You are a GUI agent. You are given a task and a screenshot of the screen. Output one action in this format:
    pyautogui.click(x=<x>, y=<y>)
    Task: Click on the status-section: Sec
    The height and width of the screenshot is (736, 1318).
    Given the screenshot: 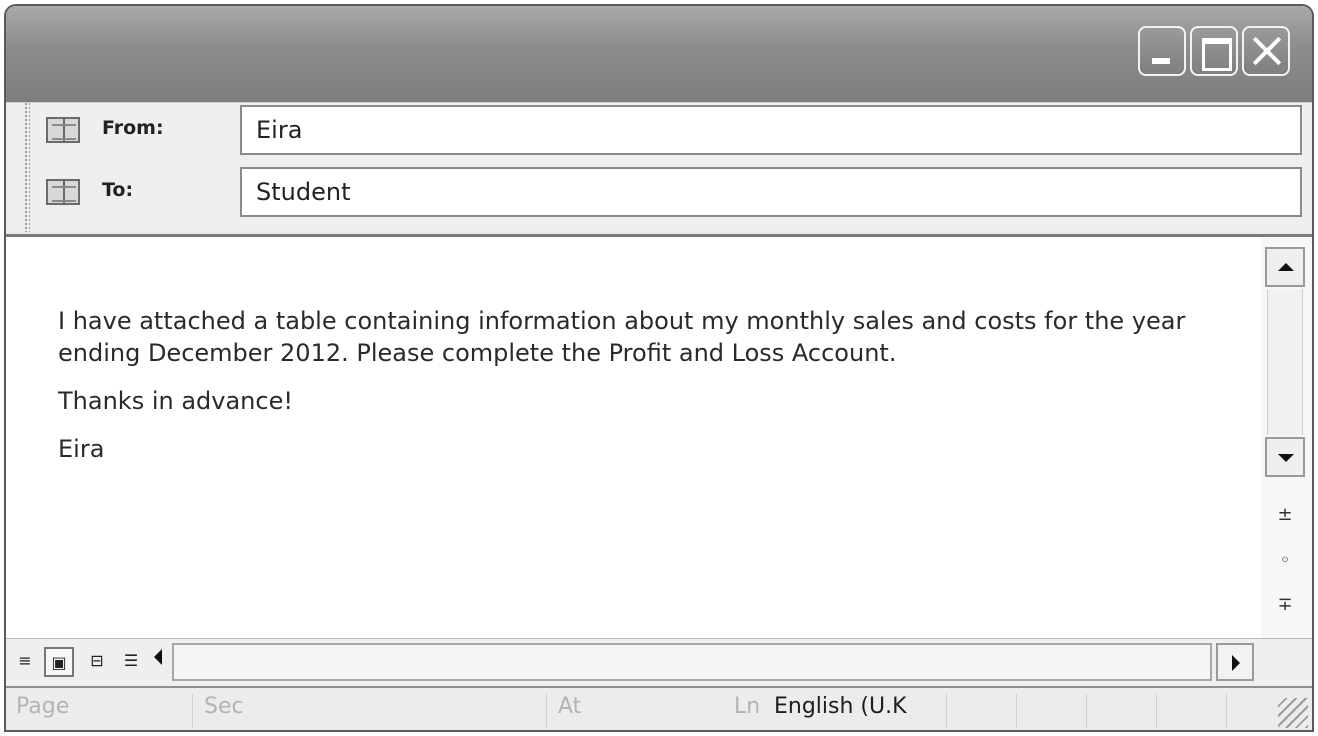 What is the action you would take?
    pyautogui.click(x=224, y=706)
    